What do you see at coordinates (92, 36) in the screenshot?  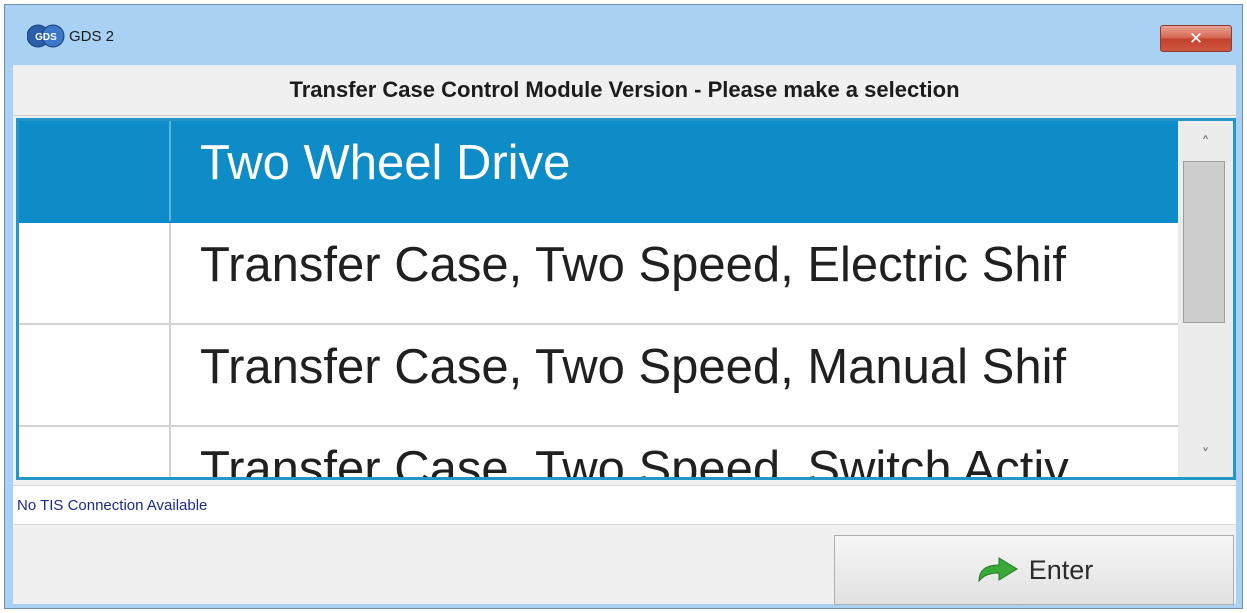 I see `window-title: GDS 2` at bounding box center [92, 36].